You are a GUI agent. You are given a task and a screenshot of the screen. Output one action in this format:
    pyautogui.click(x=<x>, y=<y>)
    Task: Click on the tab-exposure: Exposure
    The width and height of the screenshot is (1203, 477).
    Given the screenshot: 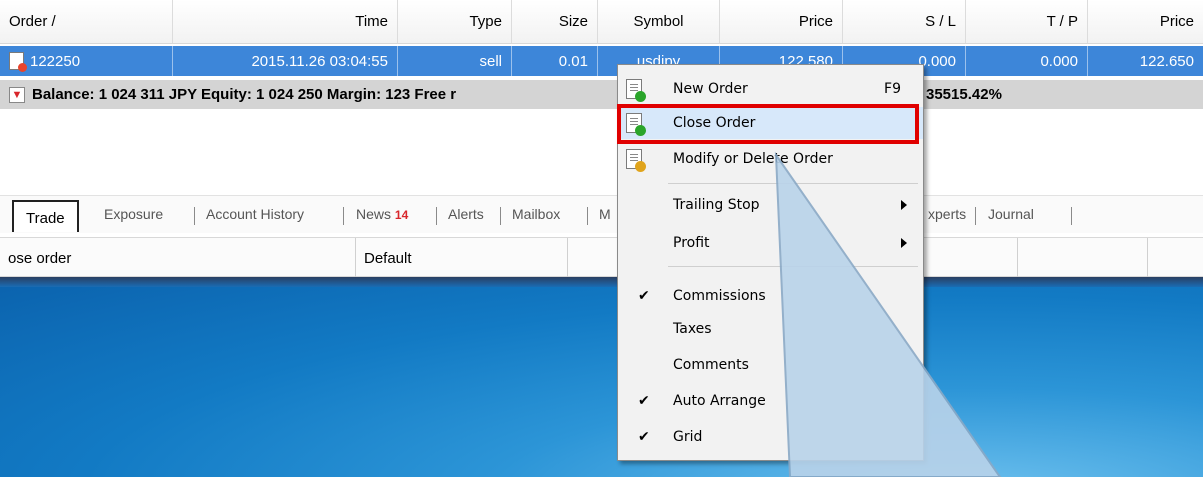 What is the action you would take?
    pyautogui.click(x=133, y=218)
    